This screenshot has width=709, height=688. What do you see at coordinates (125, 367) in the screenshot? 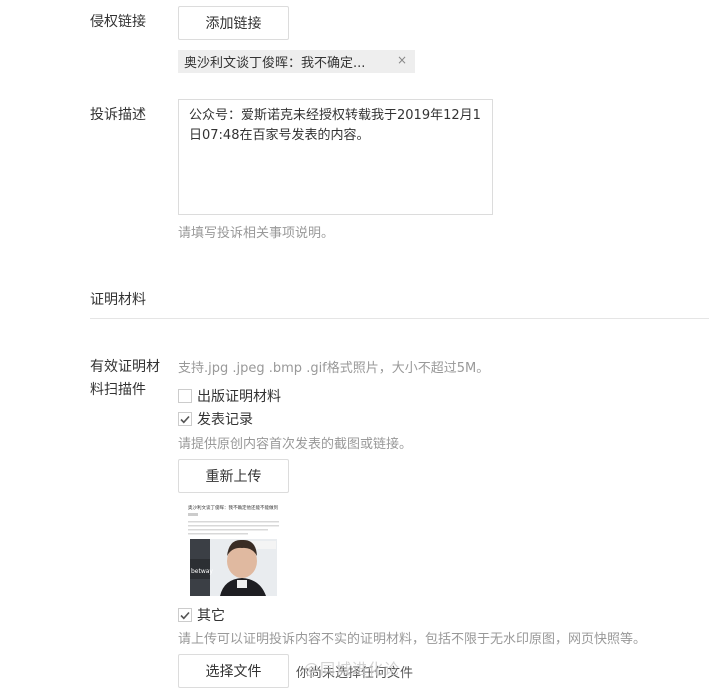
I see `scans-label-line1: 有效证明材` at bounding box center [125, 367].